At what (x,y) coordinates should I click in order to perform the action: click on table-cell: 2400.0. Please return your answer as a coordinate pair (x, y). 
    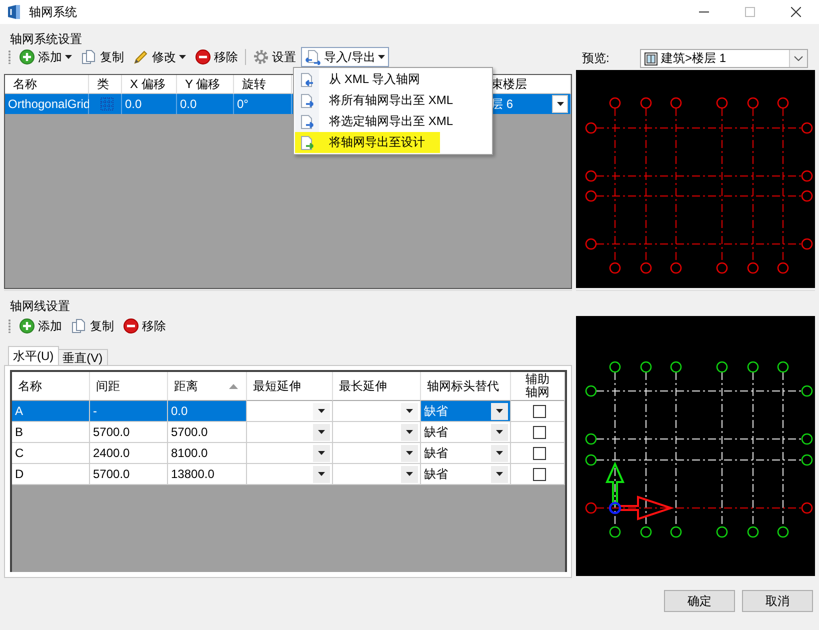
    Looking at the image, I should click on (129, 453).